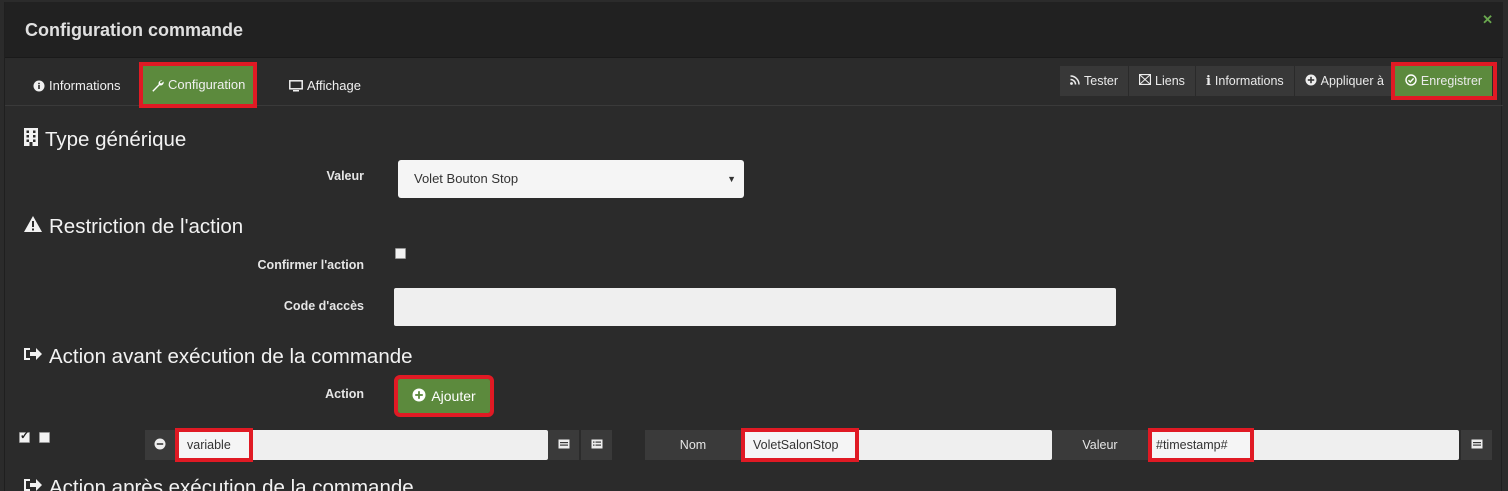  Describe the element at coordinates (116, 139) in the screenshot. I see `section-title-text: Type générique` at that location.